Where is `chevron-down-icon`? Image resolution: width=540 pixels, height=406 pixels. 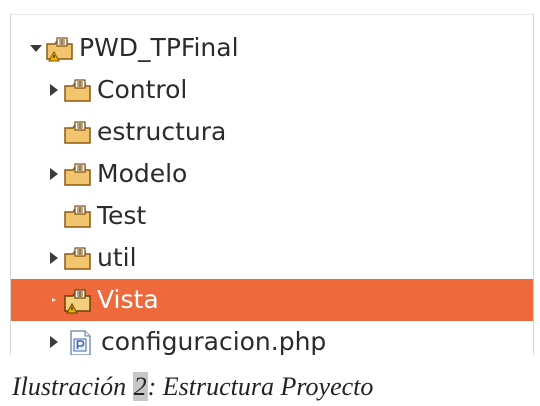
chevron-down-icon is located at coordinates (36, 48).